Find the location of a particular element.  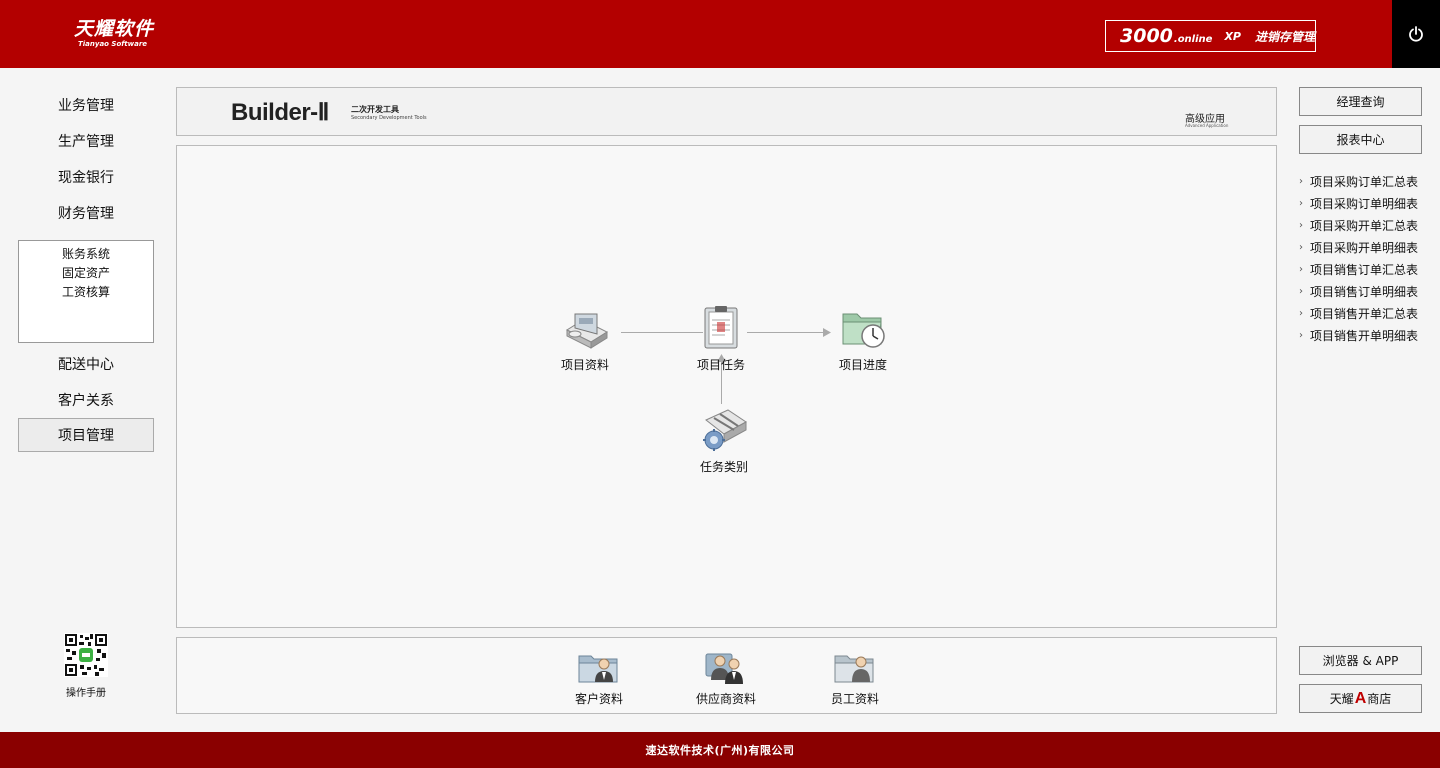

submenu-item-accounting: 账务系统 is located at coordinates (86, 254).